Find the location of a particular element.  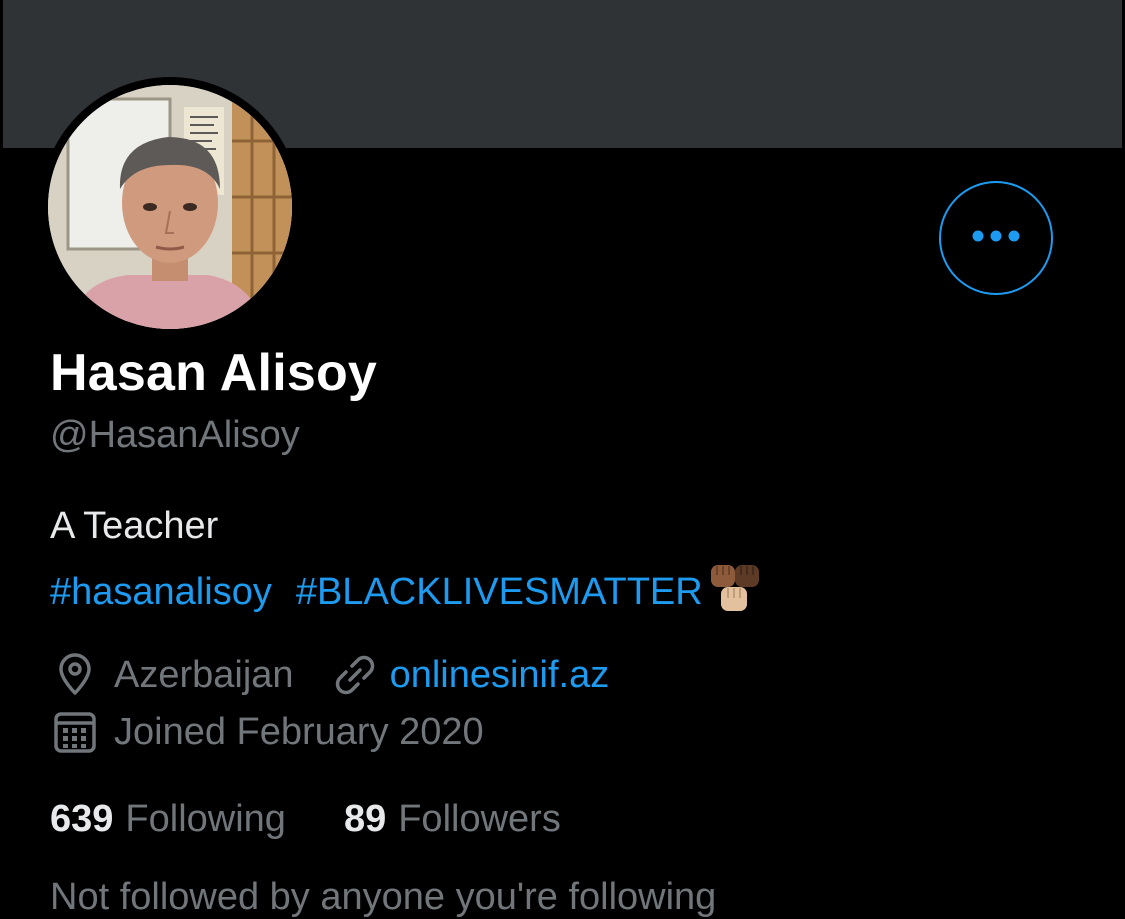

more-options-button is located at coordinates (996, 238).